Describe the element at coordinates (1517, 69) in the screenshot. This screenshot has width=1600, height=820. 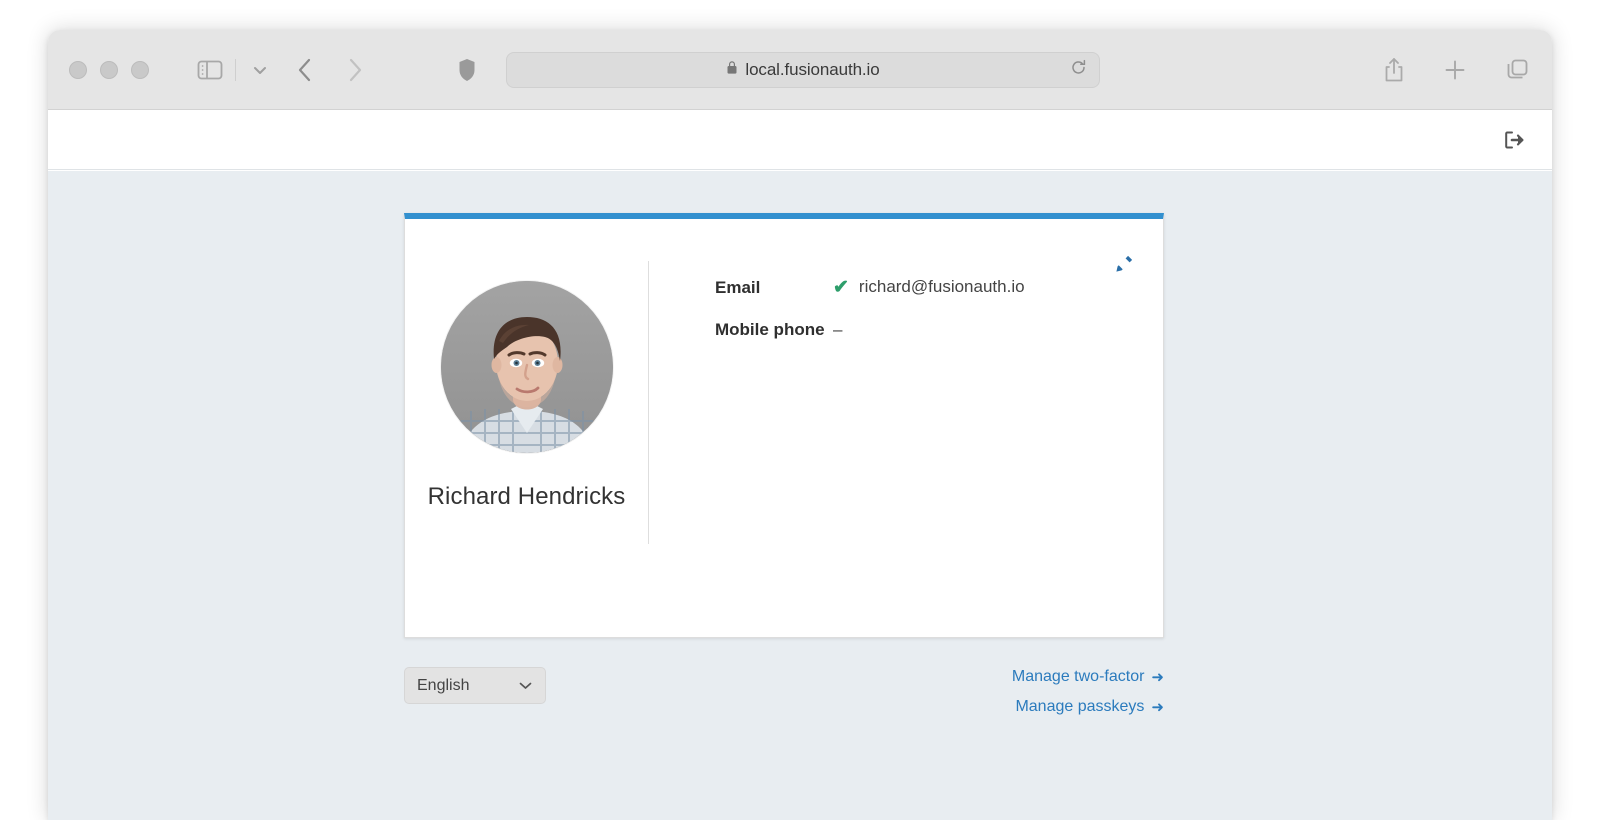
I see `tab-overview-icon` at that location.